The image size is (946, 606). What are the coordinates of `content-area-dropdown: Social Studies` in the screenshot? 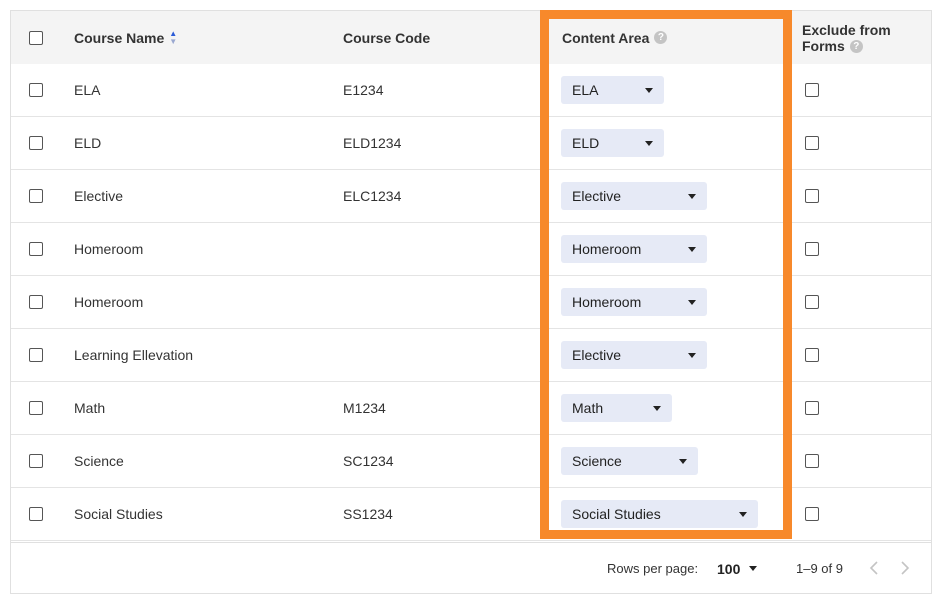 It's located at (659, 514).